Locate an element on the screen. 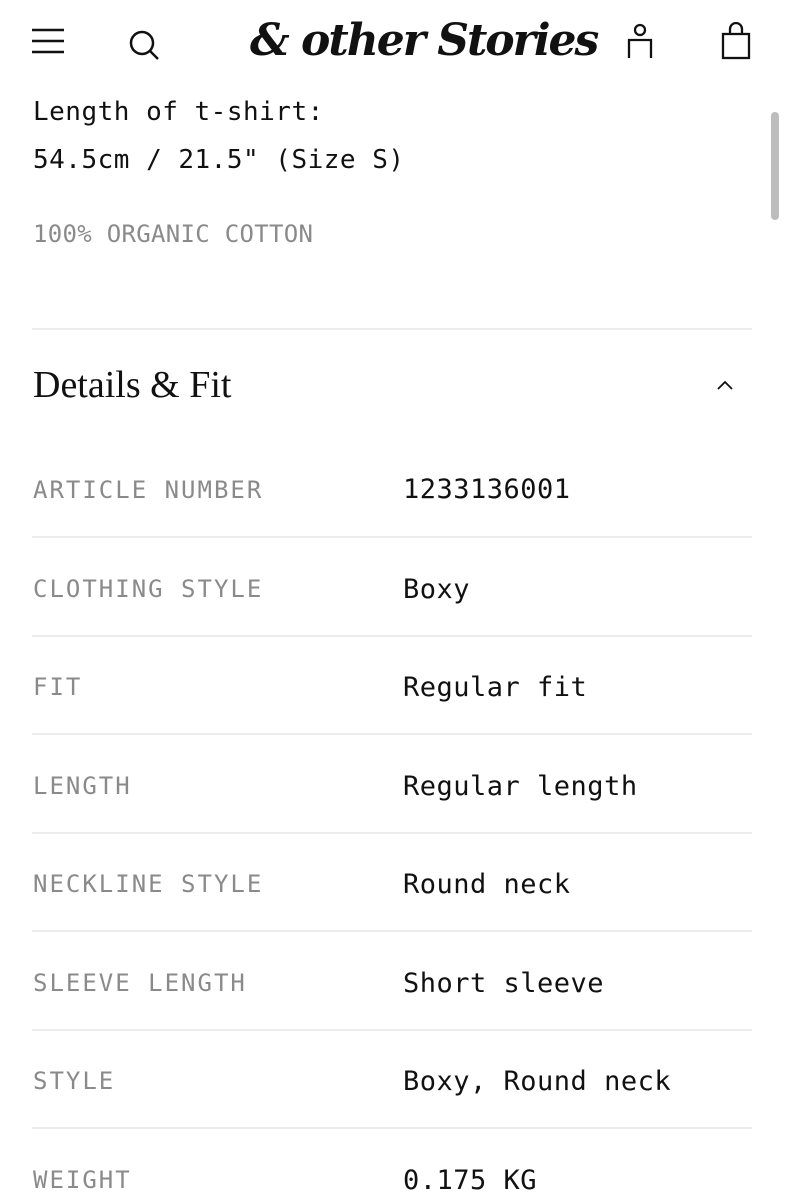  menu-icon is located at coordinates (48, 41).